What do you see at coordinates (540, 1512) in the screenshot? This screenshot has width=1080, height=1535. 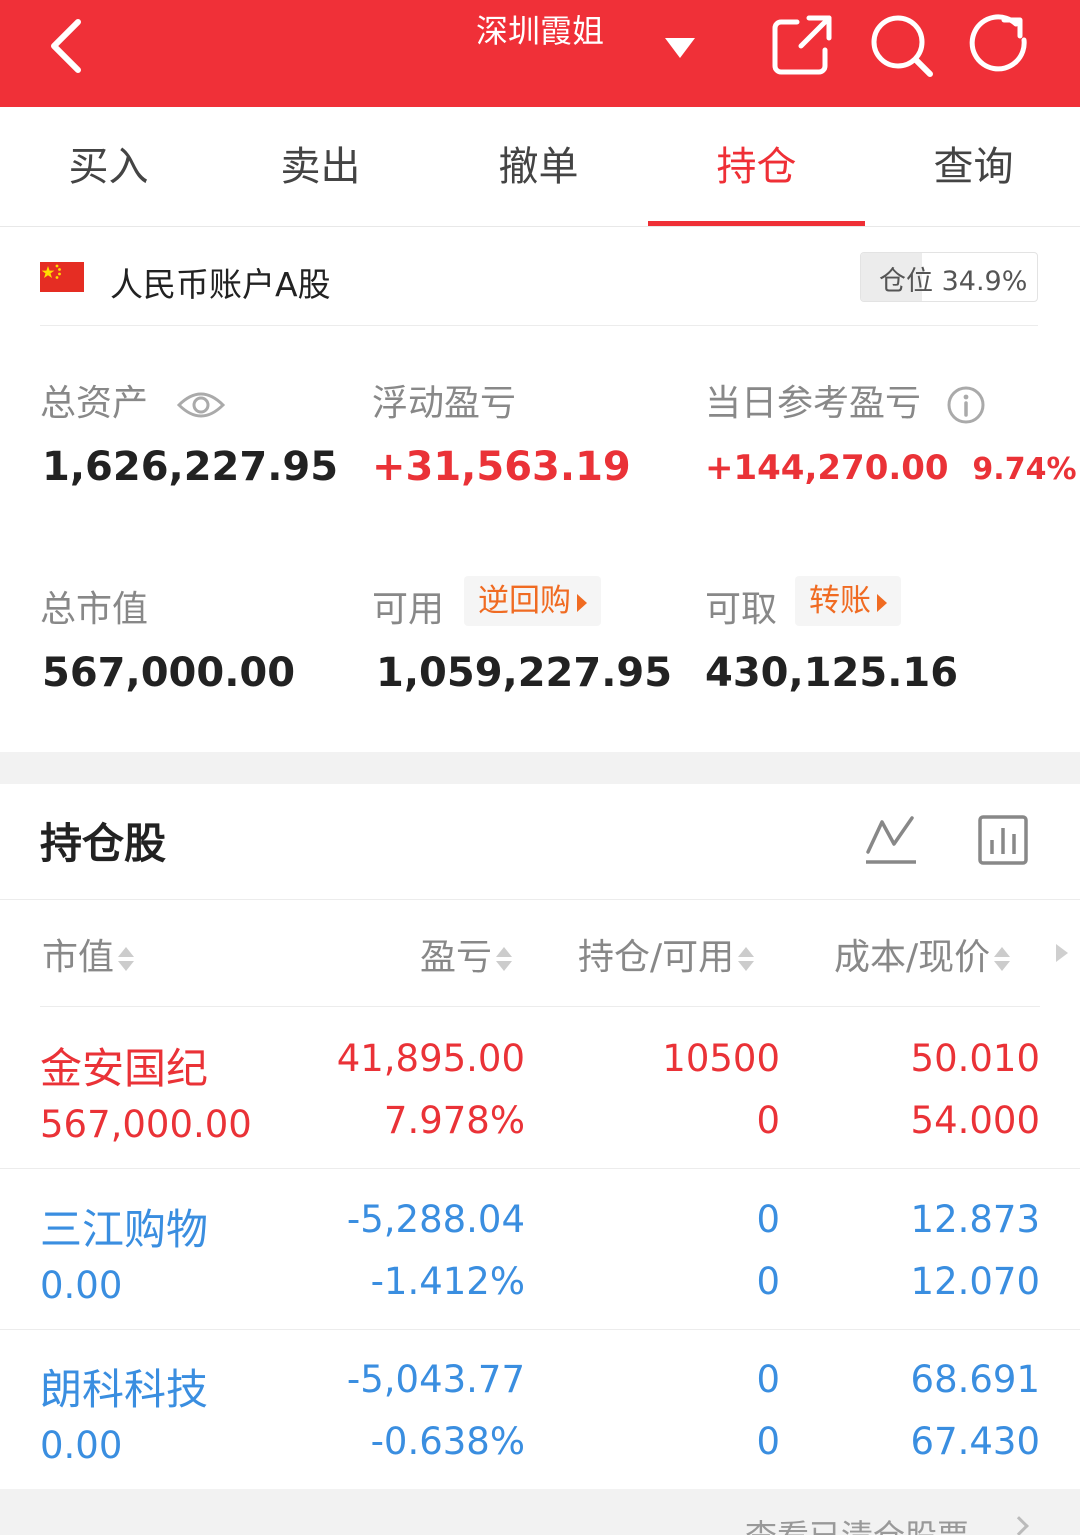 I see `footer-bar: 查看已清仓股票` at bounding box center [540, 1512].